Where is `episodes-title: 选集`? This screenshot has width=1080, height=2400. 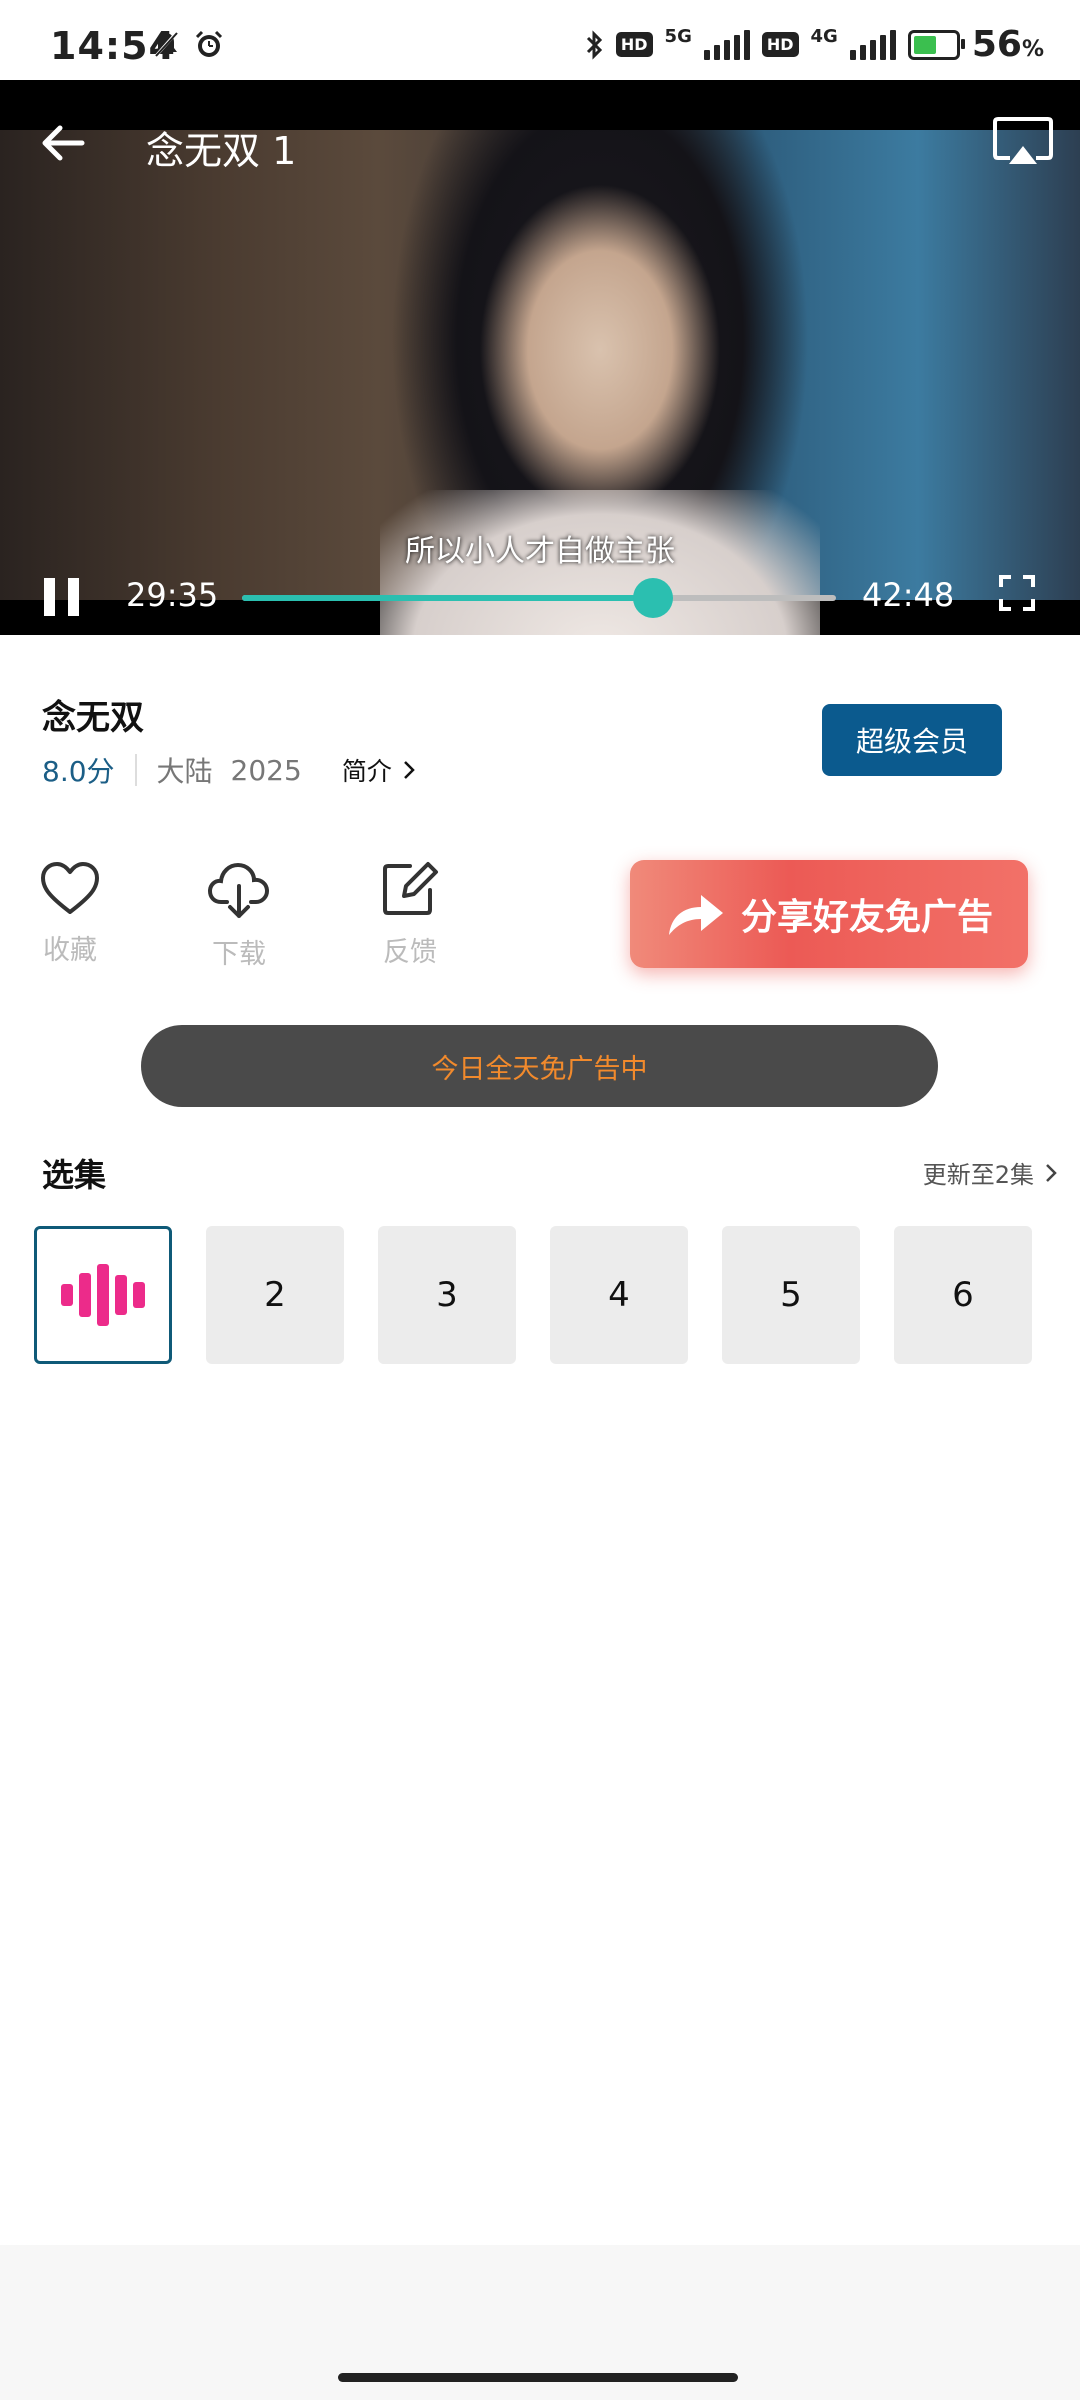
episodes-title: 选集 is located at coordinates (74, 1175).